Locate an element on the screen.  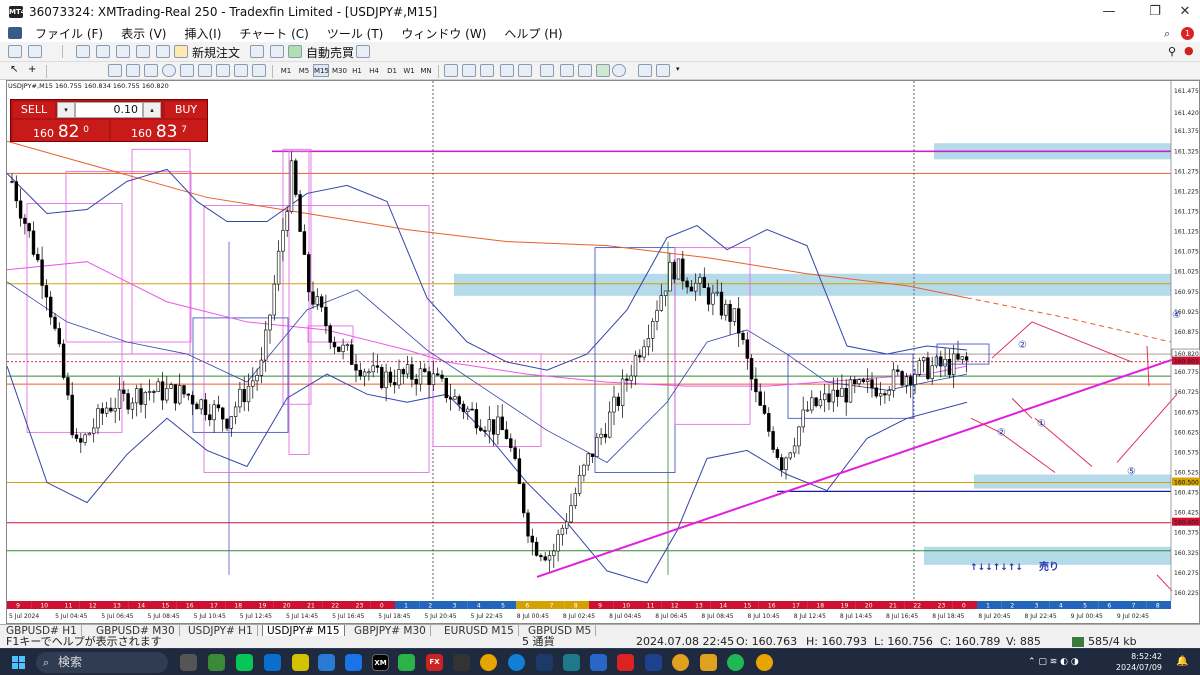
options-icon is located at coordinates (277, 51).